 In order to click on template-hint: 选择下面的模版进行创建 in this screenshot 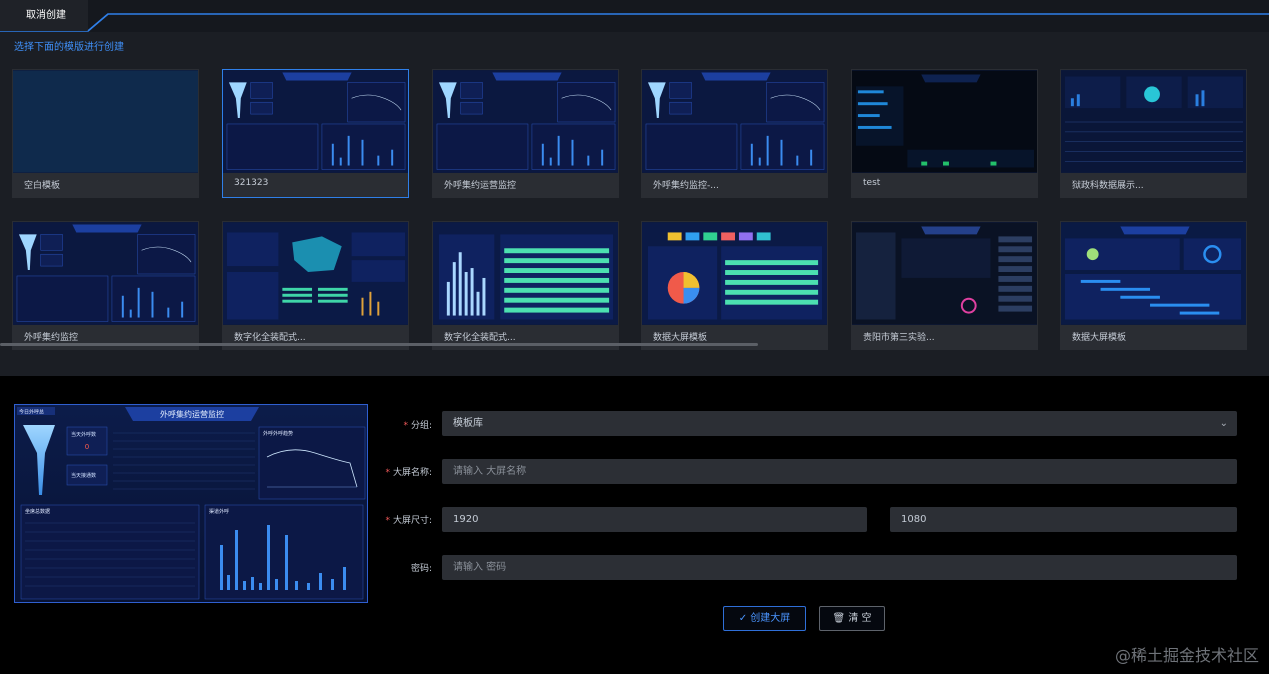, I will do `click(69, 47)`.